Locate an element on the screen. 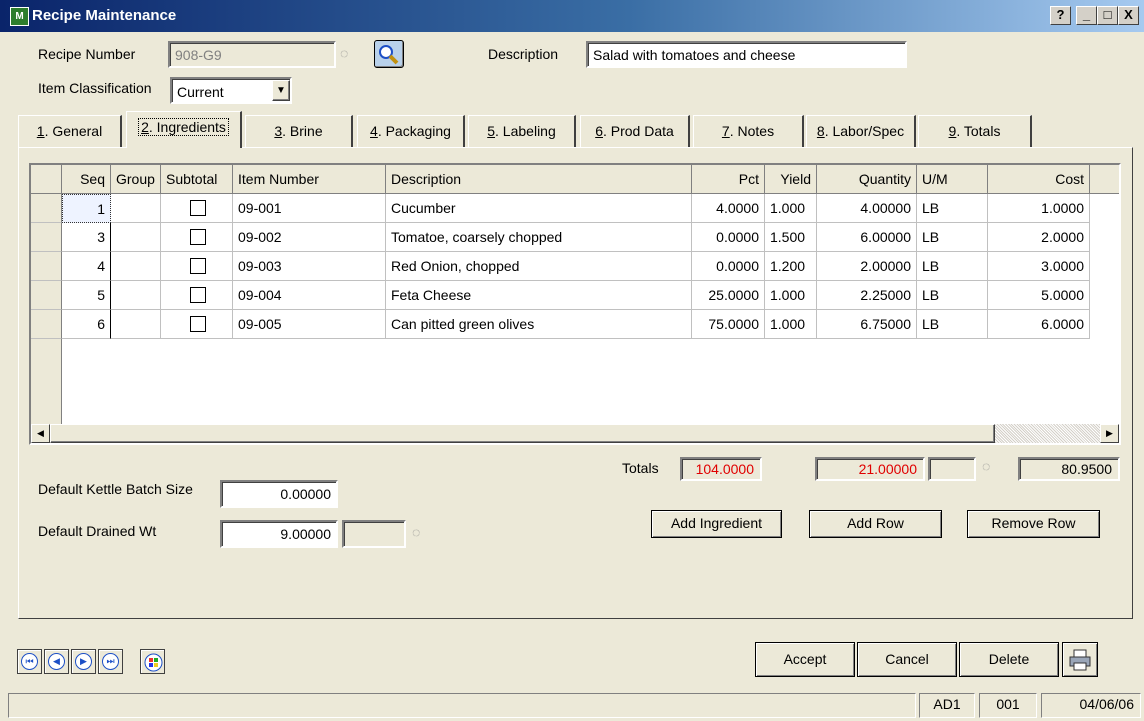 This screenshot has height=721, width=1144. add-row-button: Add Row is located at coordinates (875, 524).